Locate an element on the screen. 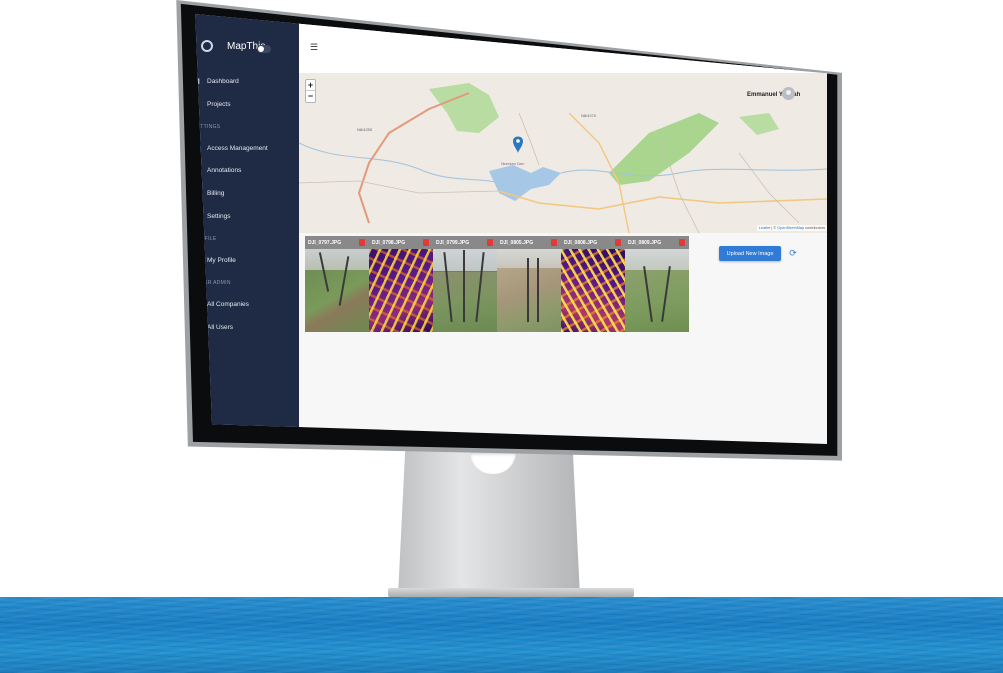 The width and height of the screenshot is (1003, 673). upload-new-image-button: Upload New Image is located at coordinates (750, 253).